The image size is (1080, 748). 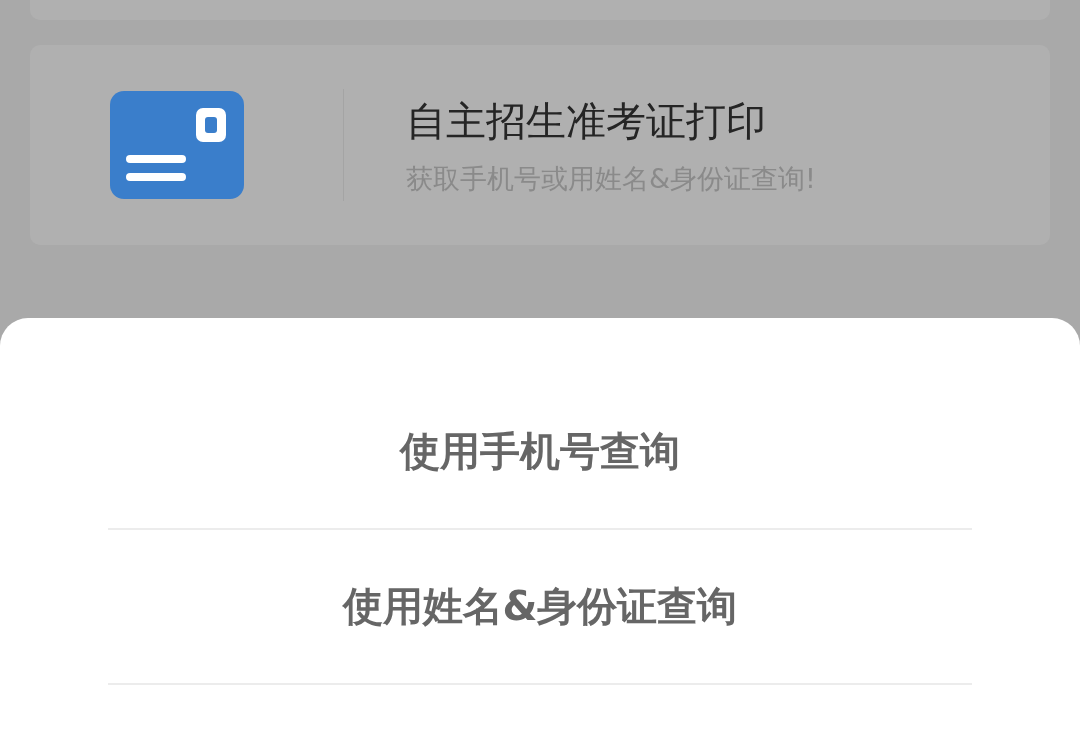 What do you see at coordinates (177, 145) in the screenshot?
I see `id-card-icon` at bounding box center [177, 145].